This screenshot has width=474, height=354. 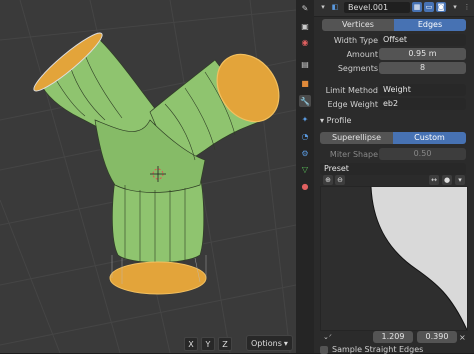 What do you see at coordinates (429, 138) in the screenshot?
I see `custom-button: Custom` at bounding box center [429, 138].